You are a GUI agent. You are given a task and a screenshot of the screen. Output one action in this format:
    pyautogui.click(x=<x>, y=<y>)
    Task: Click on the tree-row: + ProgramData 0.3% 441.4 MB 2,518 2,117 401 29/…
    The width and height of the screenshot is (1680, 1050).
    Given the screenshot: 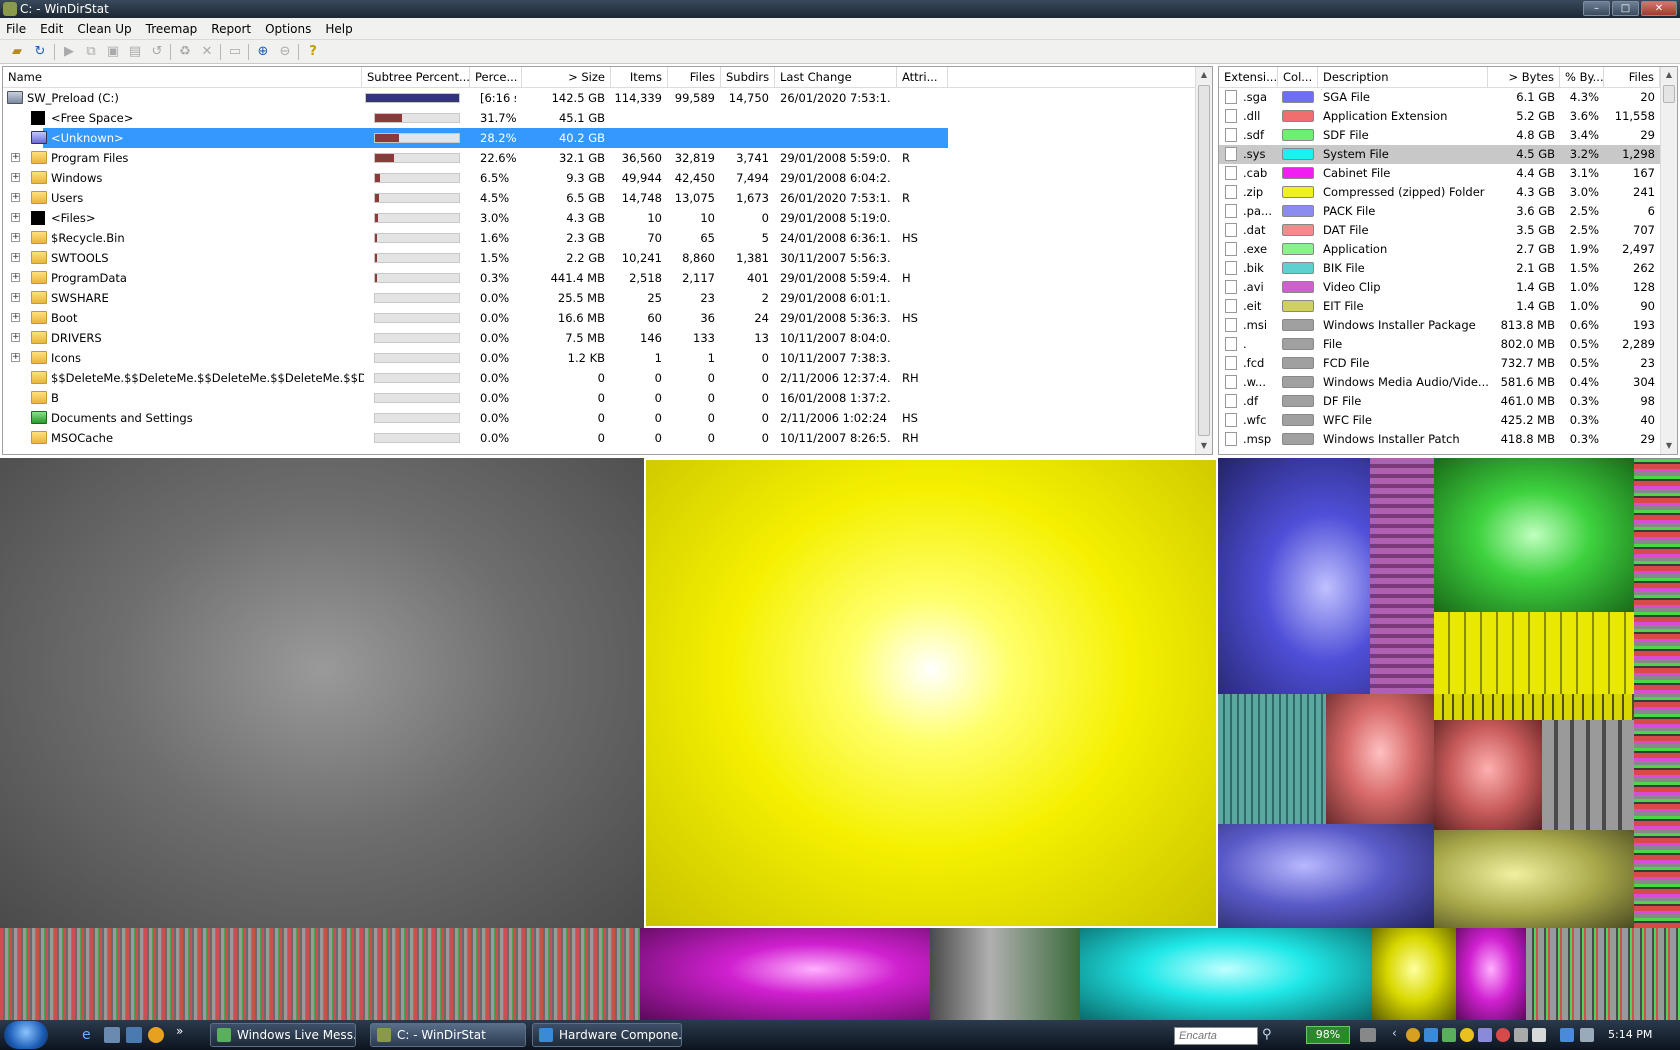 What is the action you would take?
    pyautogui.click(x=599, y=278)
    